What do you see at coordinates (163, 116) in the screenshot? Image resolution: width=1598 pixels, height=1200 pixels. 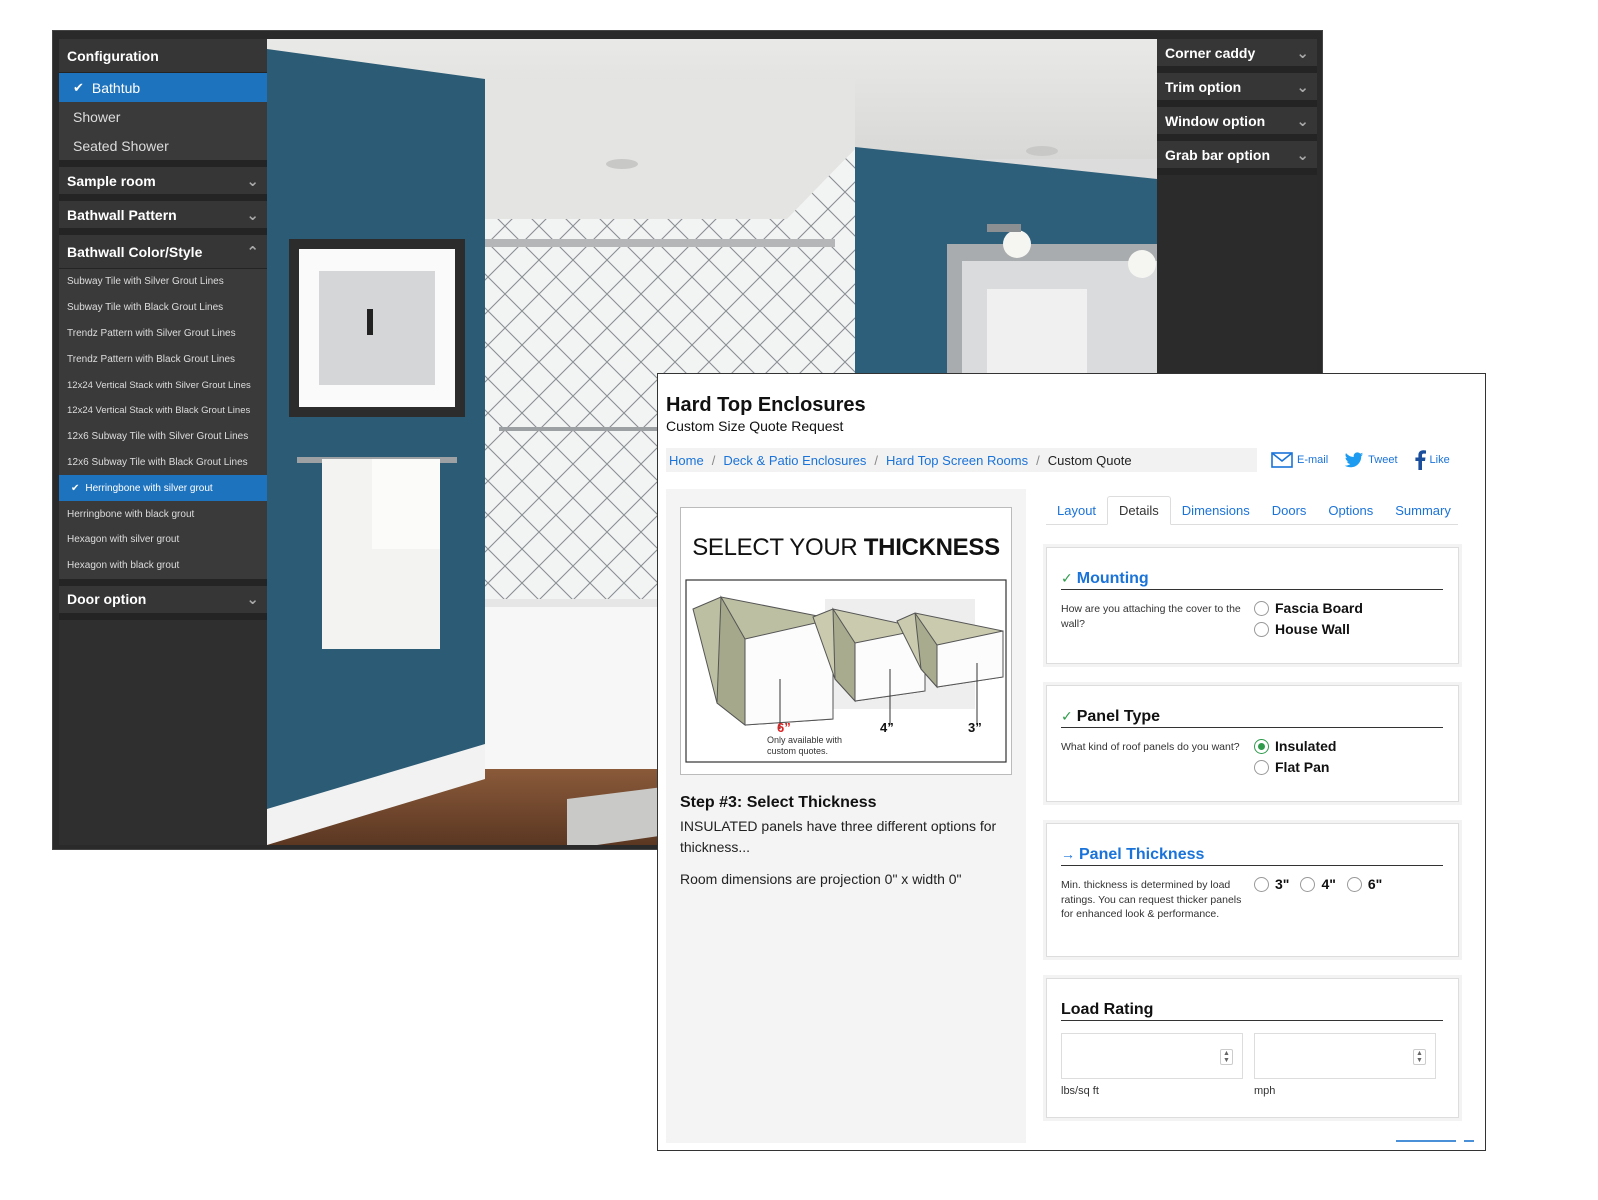 I see `config-item-shower: Shower` at bounding box center [163, 116].